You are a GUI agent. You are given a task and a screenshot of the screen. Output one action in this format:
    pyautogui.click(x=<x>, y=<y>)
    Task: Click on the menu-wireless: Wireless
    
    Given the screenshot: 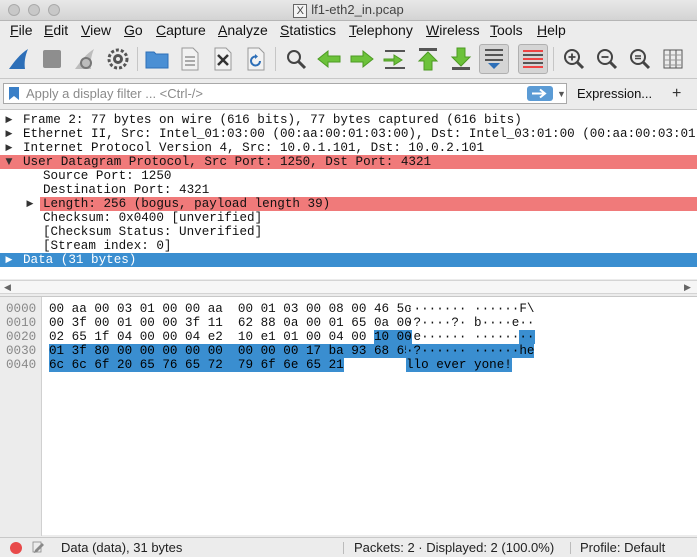 What is the action you would take?
    pyautogui.click(x=453, y=30)
    